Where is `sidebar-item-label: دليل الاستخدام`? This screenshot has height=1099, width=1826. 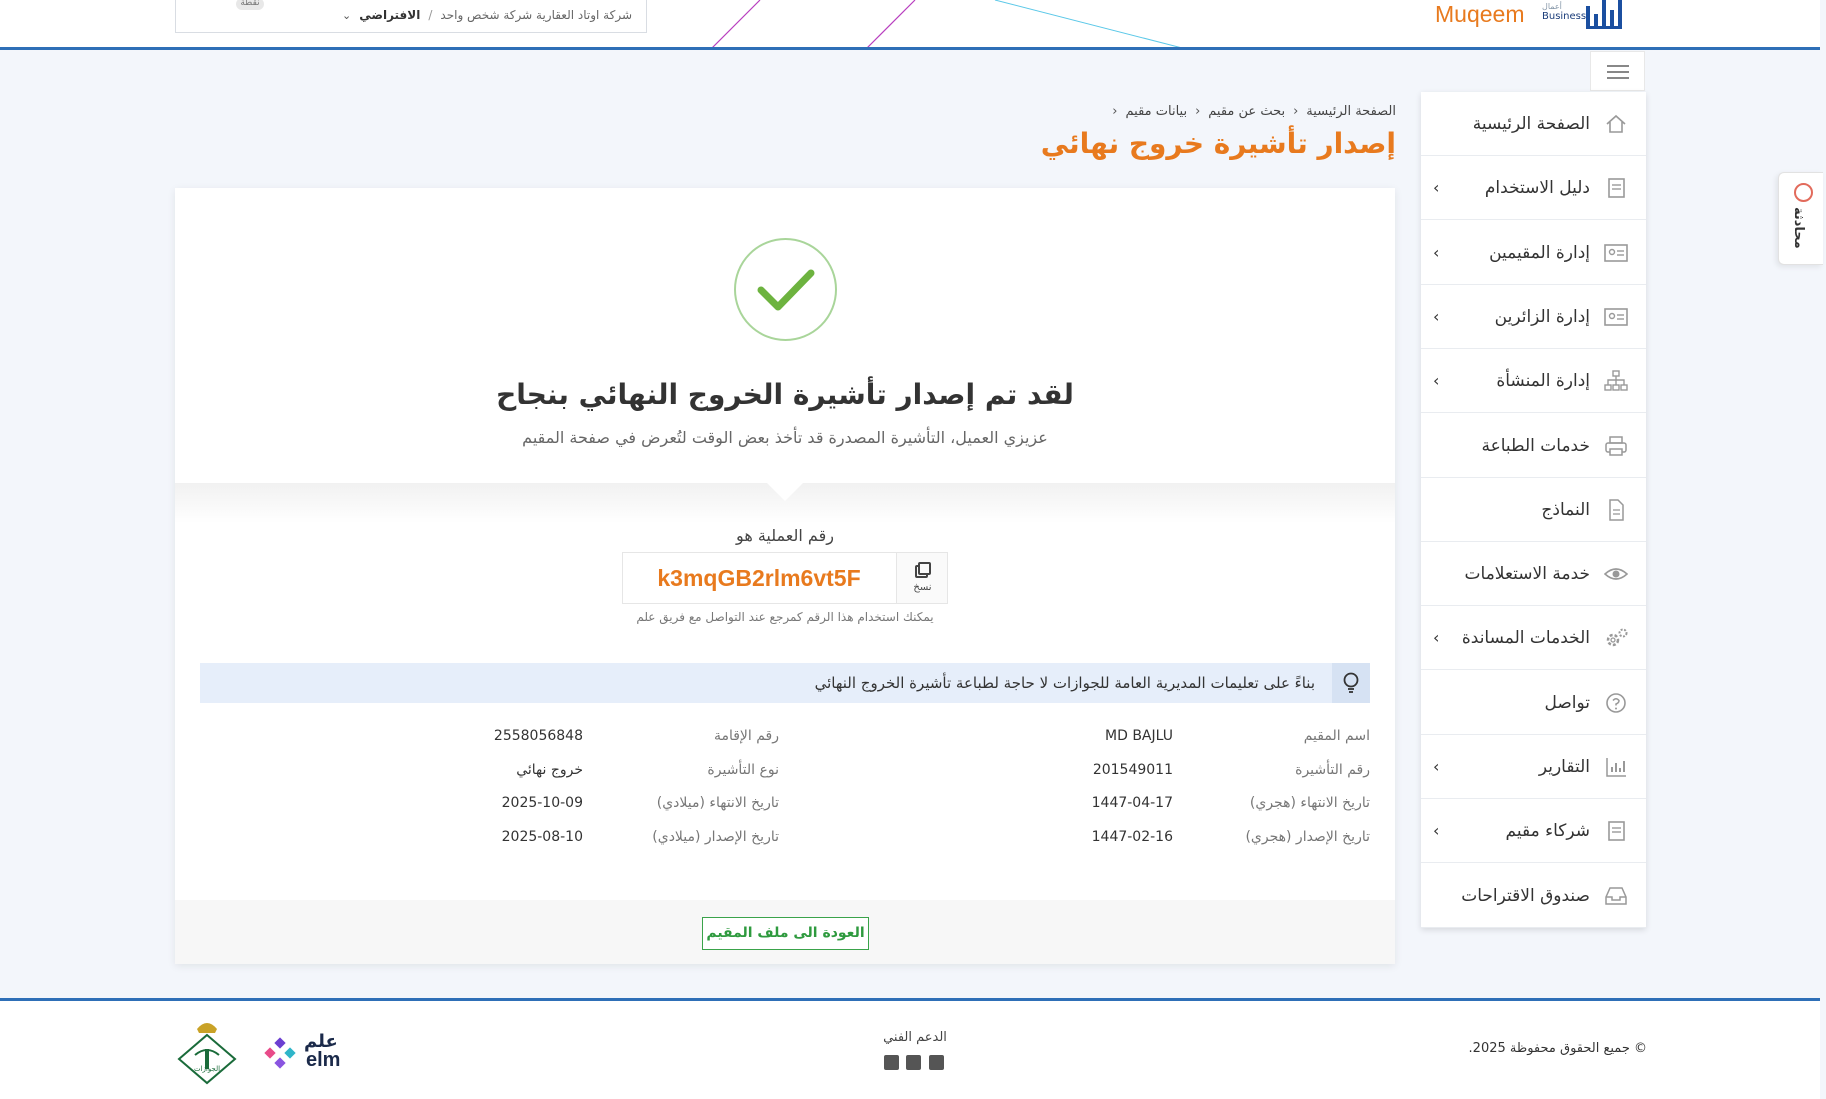 sidebar-item-label: دليل الاستخدام is located at coordinates (1537, 188).